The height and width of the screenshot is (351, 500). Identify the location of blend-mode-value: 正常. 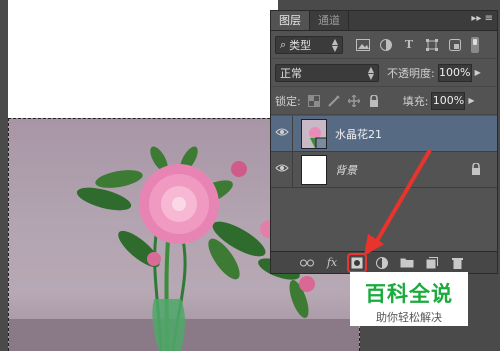
(291, 73).